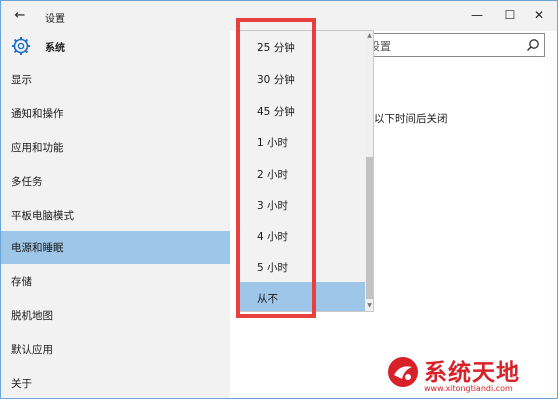  I want to click on sidebar-item-default-apps: 默认应用, so click(115, 349).